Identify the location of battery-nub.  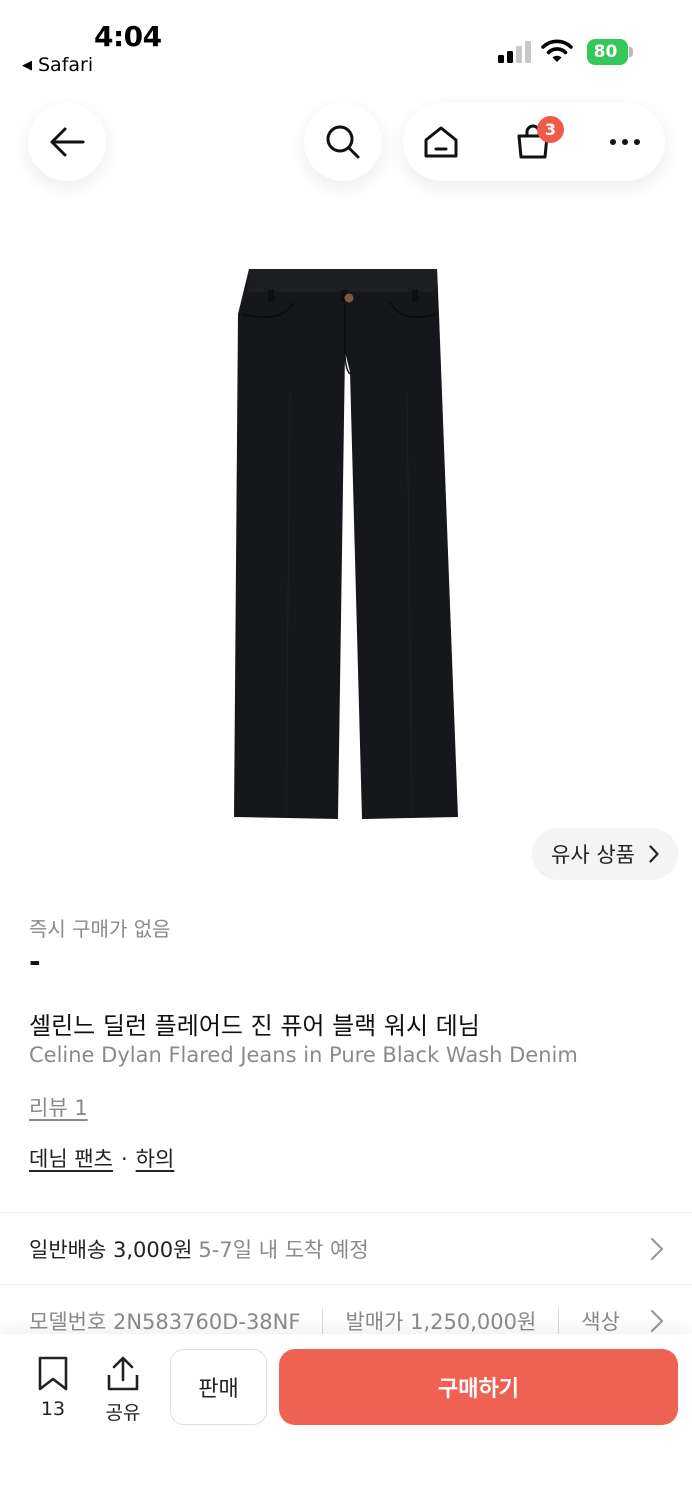
(631, 52).